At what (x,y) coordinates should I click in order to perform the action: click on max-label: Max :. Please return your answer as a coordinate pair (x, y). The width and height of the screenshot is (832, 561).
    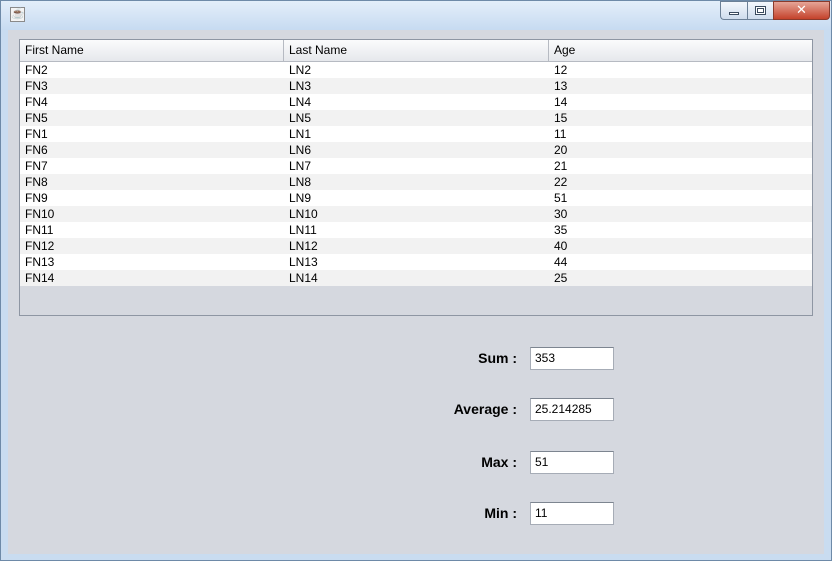
    Looking at the image, I should click on (499, 462).